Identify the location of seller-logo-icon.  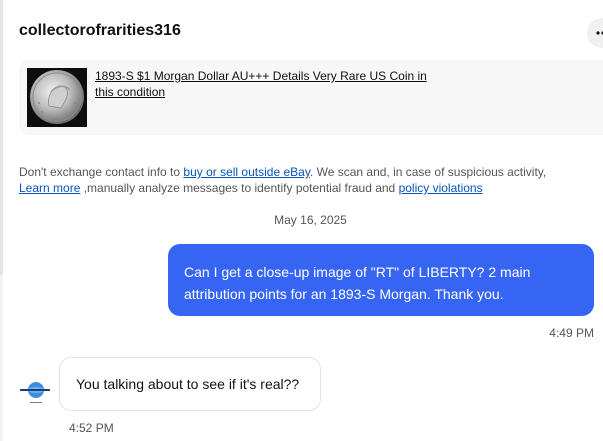
(35, 391).